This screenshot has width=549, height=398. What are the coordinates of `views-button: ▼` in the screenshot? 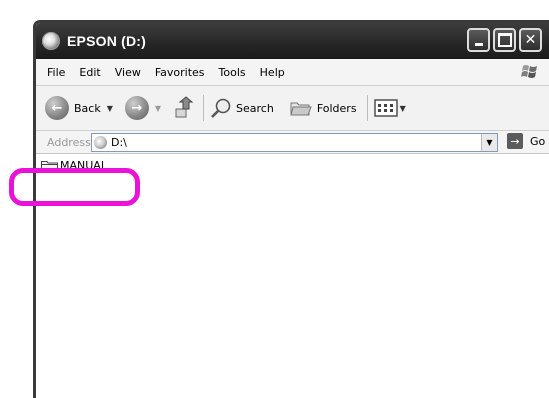 It's located at (389, 108).